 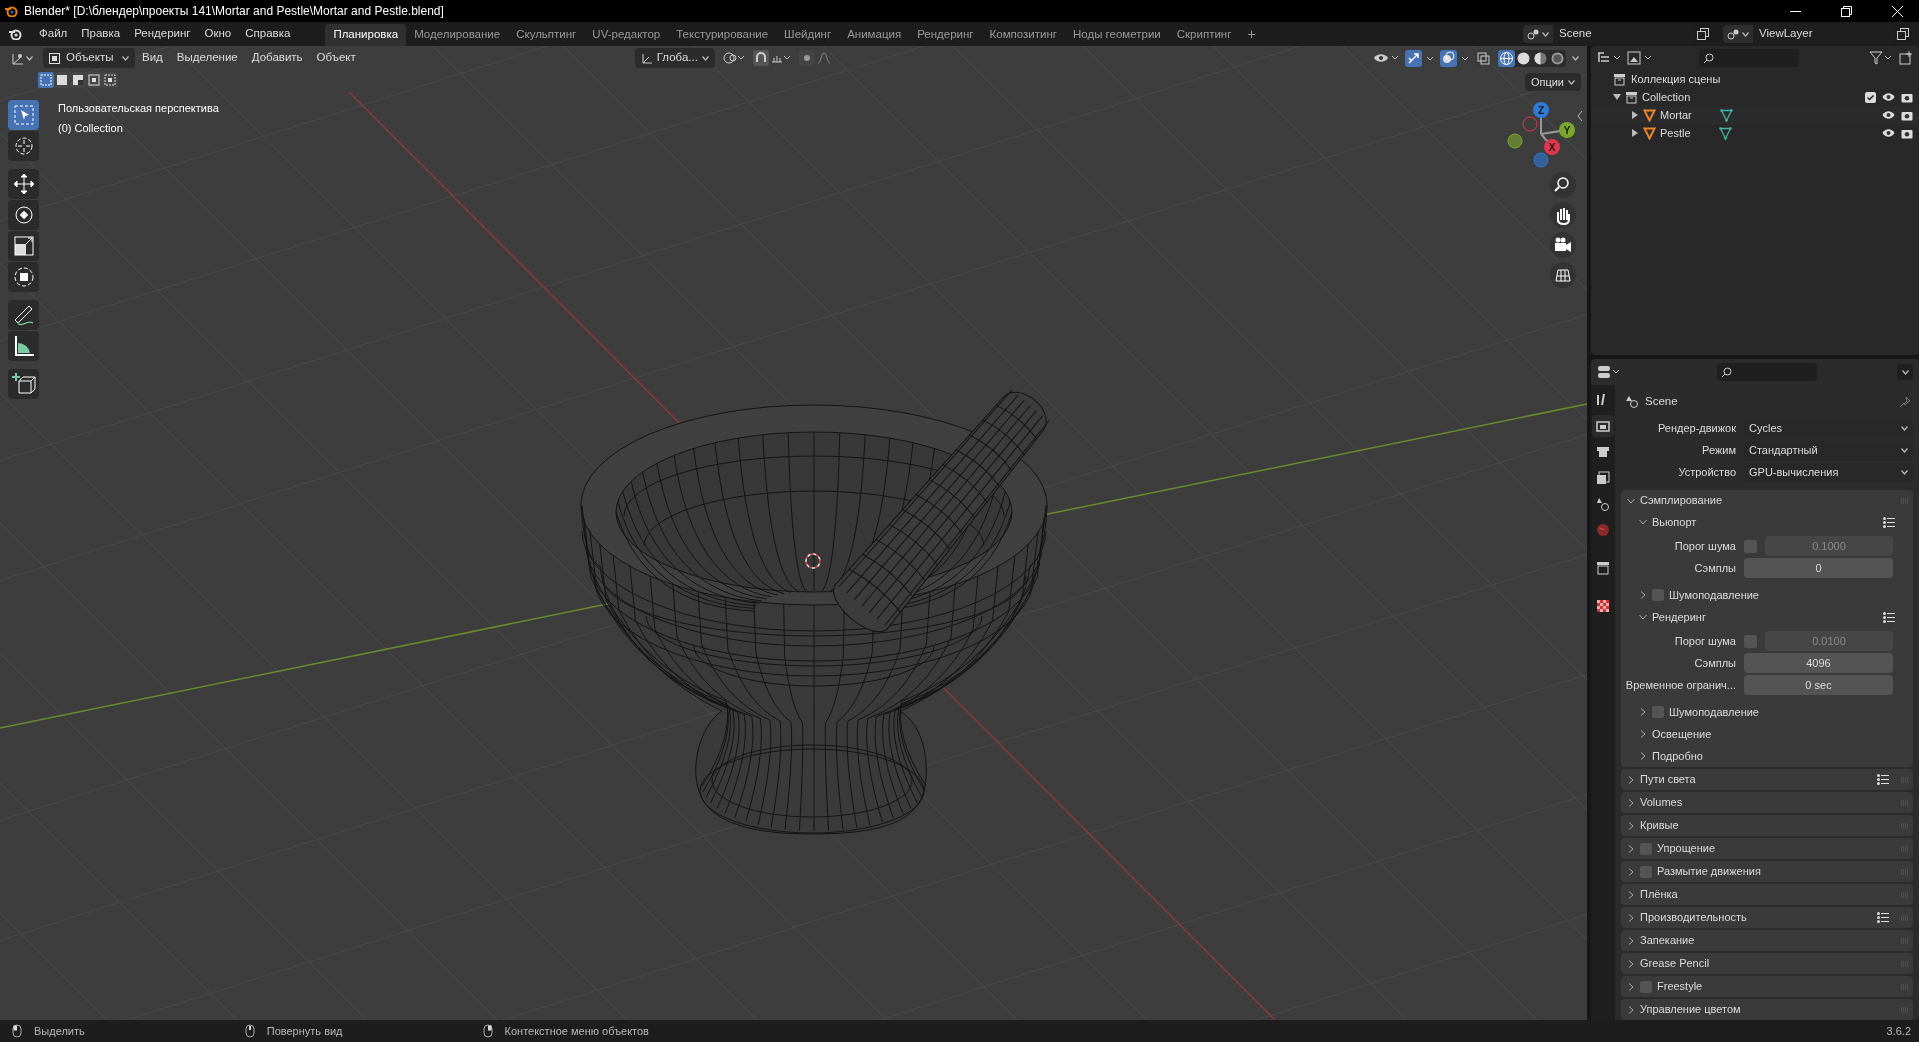 What do you see at coordinates (1828, 428) in the screenshot?
I see `dropdown-field: Cycles` at bounding box center [1828, 428].